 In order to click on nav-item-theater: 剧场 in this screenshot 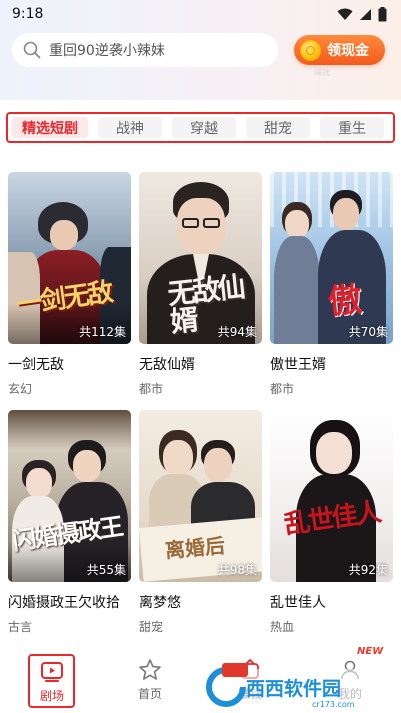, I will do `click(52, 682)`.